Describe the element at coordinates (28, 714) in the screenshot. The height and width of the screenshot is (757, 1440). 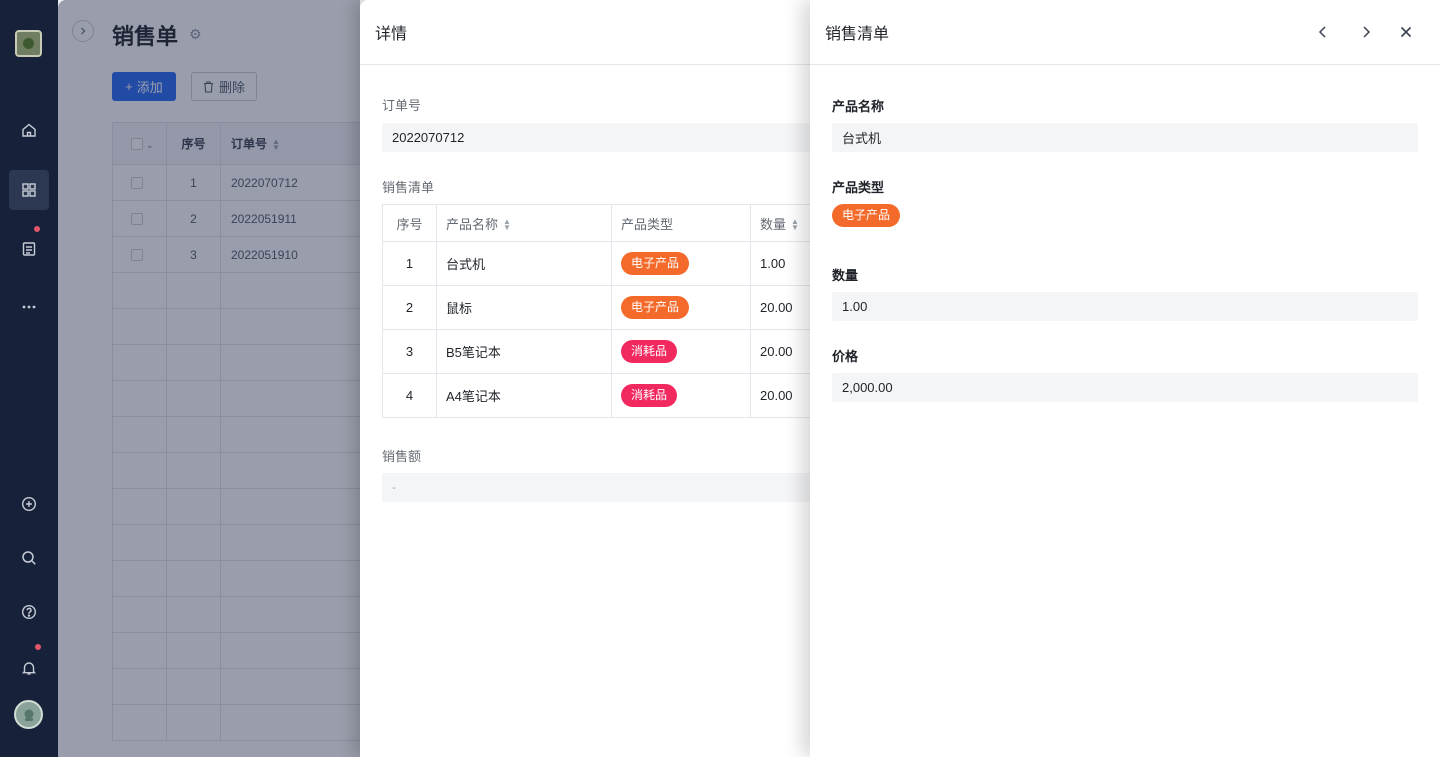
I see `user-avatar` at that location.